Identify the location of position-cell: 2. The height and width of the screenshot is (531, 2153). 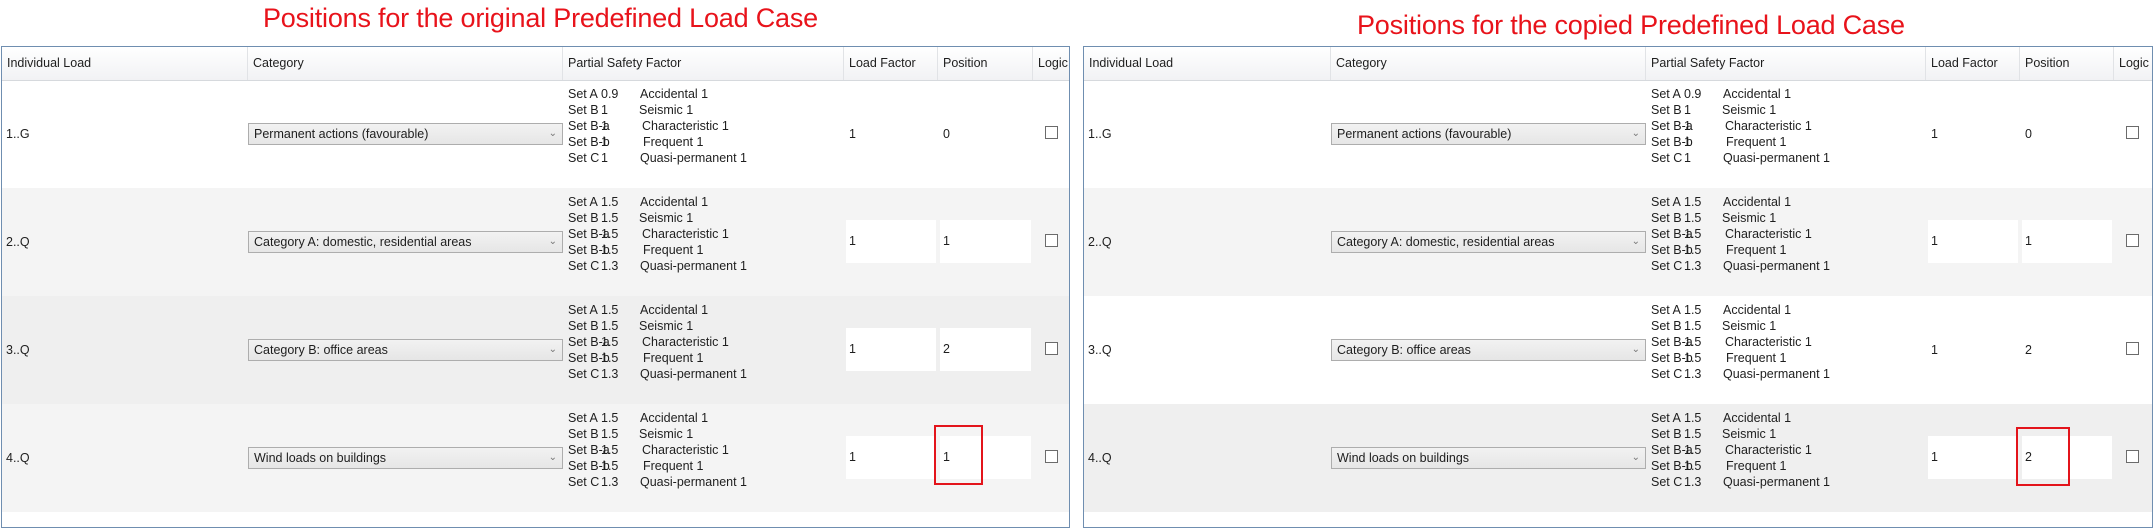
(985, 350).